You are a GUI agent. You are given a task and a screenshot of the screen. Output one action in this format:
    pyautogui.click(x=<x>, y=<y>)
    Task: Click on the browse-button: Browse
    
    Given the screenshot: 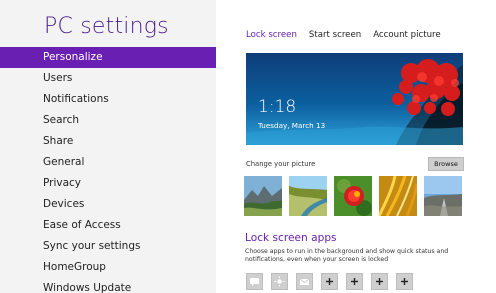 What is the action you would take?
    pyautogui.click(x=446, y=164)
    